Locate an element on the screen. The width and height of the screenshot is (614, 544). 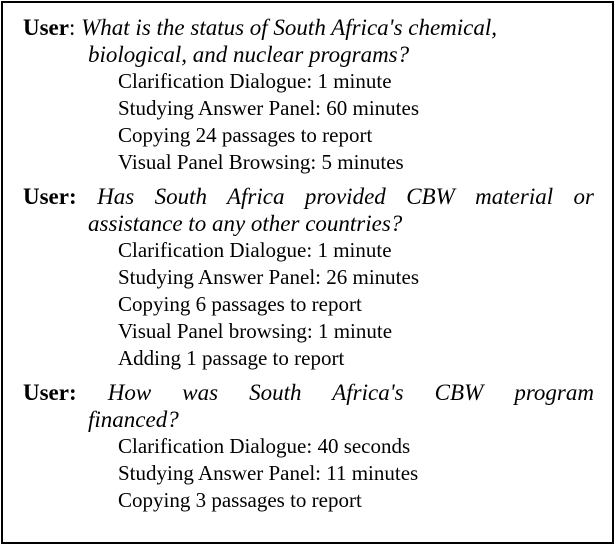
activity-step: Copying 6 passages to report is located at coordinates (240, 304).